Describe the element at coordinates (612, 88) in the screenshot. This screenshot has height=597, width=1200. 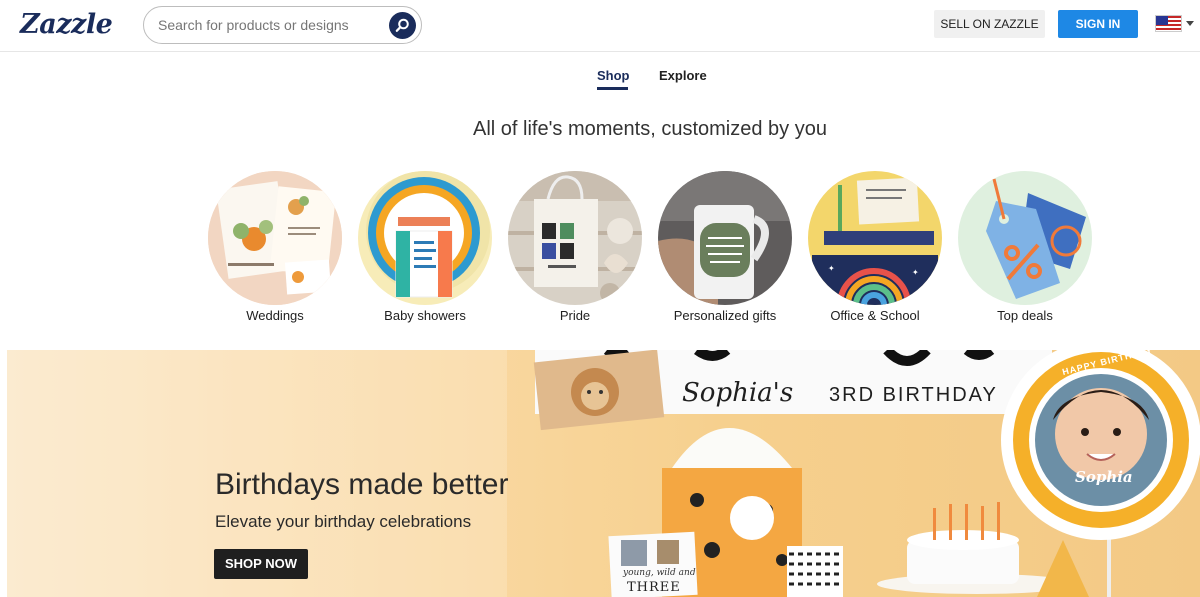
I see `active-tab-indicator` at that location.